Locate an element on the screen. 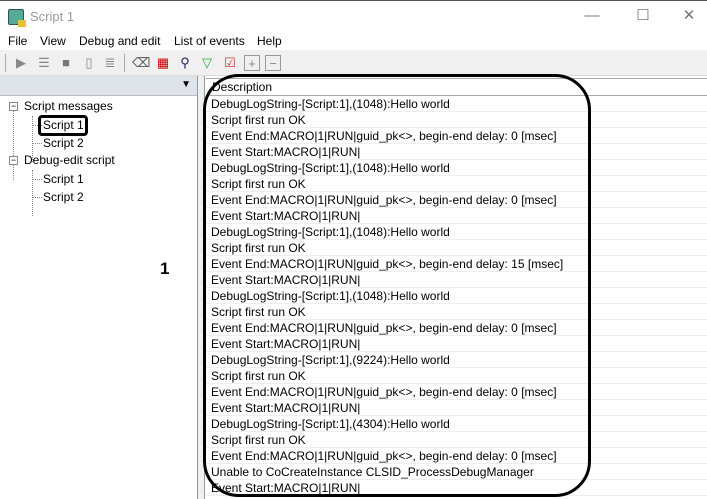  filter-check-icon: ☑ is located at coordinates (230, 63).